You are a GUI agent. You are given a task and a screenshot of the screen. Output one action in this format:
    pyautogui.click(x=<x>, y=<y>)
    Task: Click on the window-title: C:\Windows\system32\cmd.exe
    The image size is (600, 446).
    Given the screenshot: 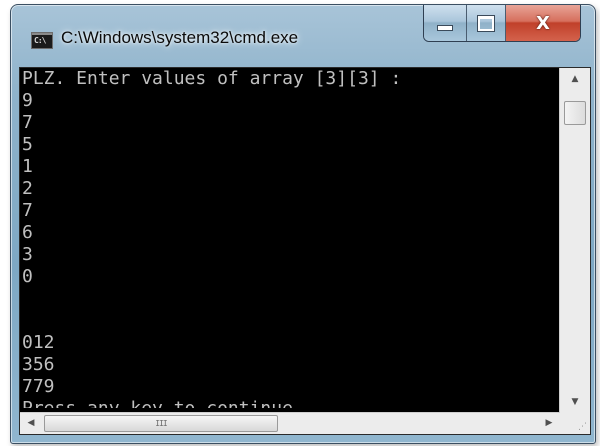 What is the action you would take?
    pyautogui.click(x=180, y=37)
    